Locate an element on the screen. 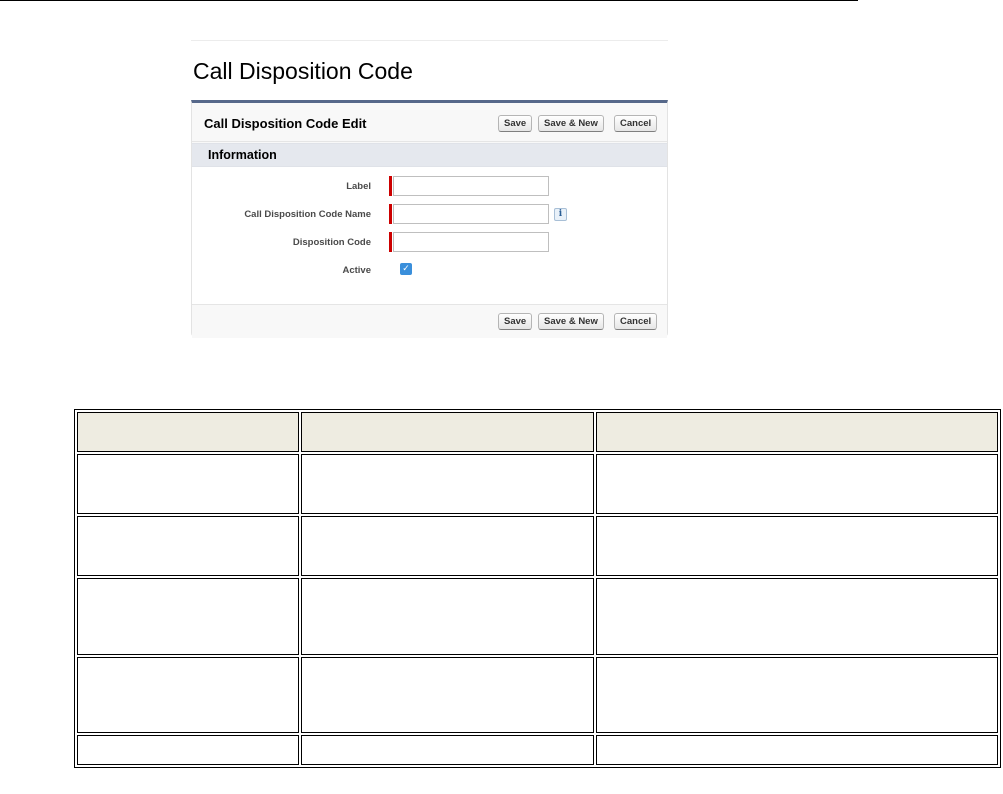  section-title: Information is located at coordinates (242, 155).